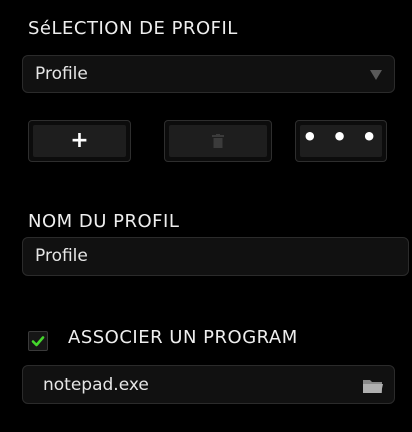 This screenshot has height=432, width=412. What do you see at coordinates (61, 256) in the screenshot?
I see `profile-name-value: Profile` at bounding box center [61, 256].